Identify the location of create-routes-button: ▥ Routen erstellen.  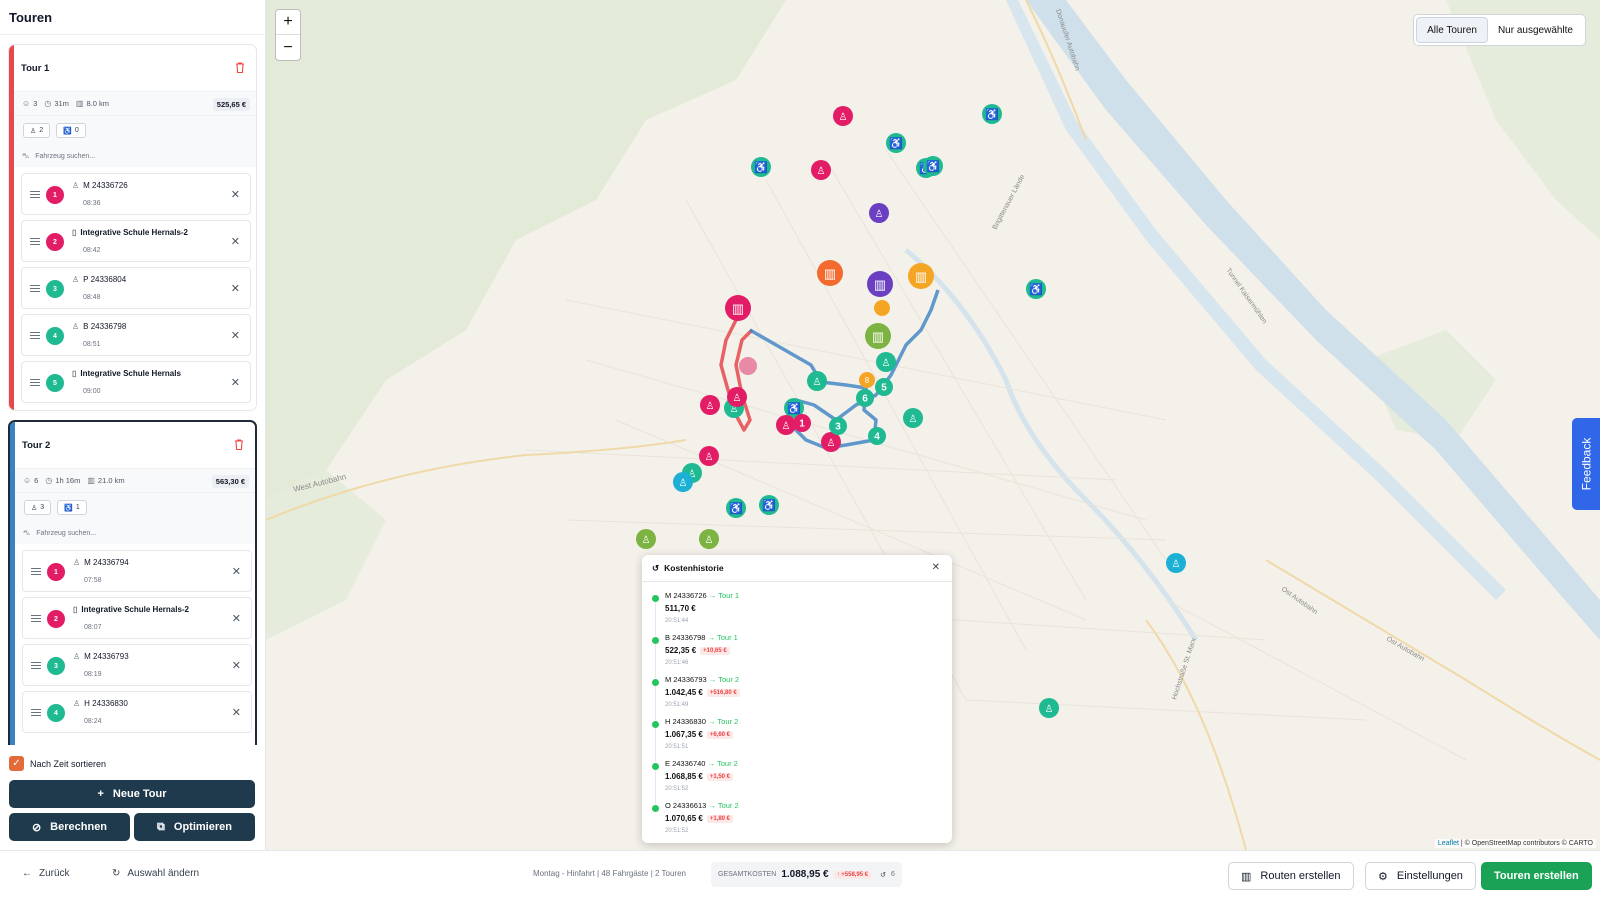
(1291, 876).